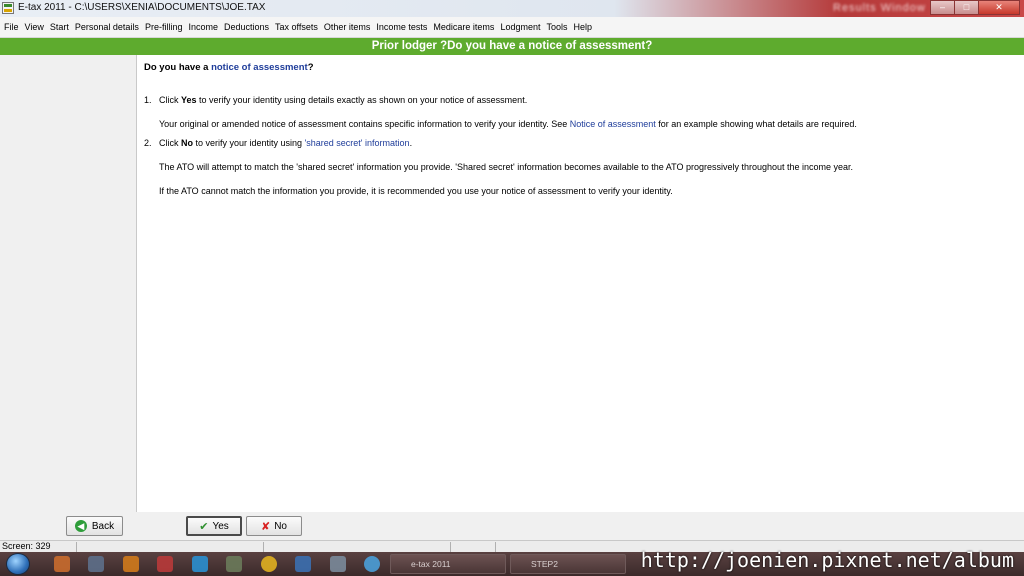  I want to click on watermark-url: http://joenien.pixnet.net/album, so click(827, 560).